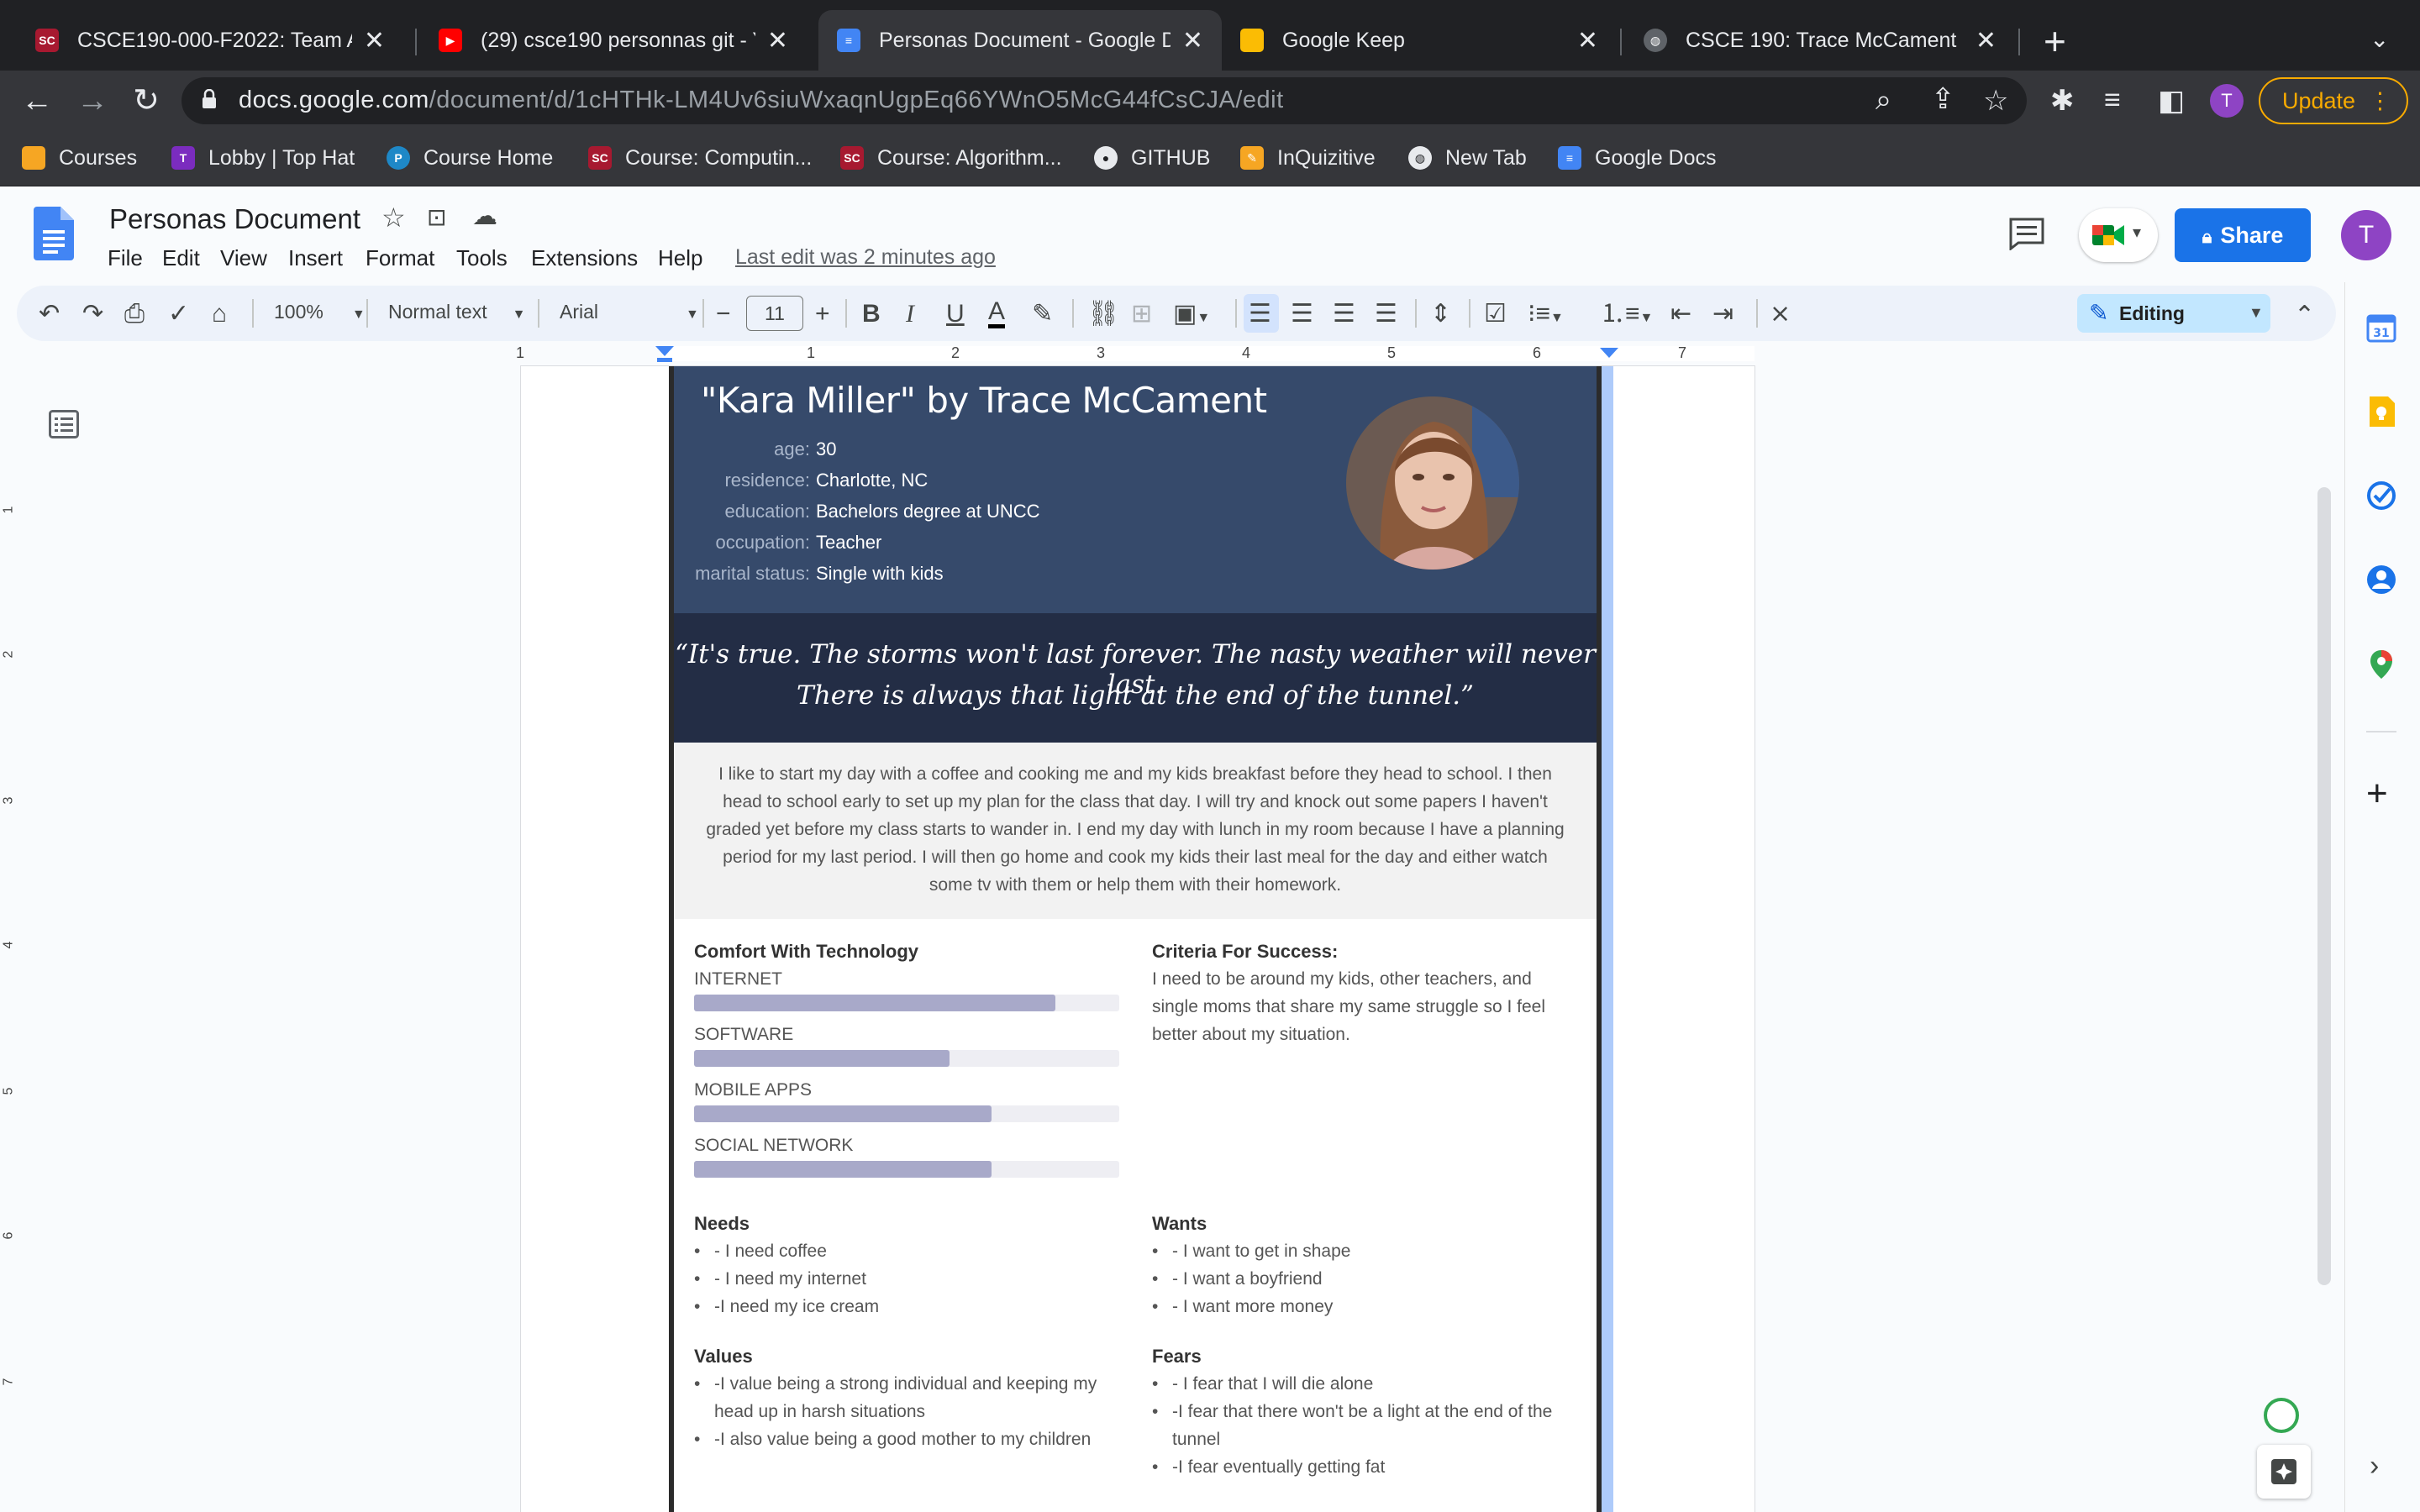 Image resolution: width=2420 pixels, height=1512 pixels. What do you see at coordinates (456, 312) in the screenshot?
I see `paragraph-style-select: Normal text ▼` at bounding box center [456, 312].